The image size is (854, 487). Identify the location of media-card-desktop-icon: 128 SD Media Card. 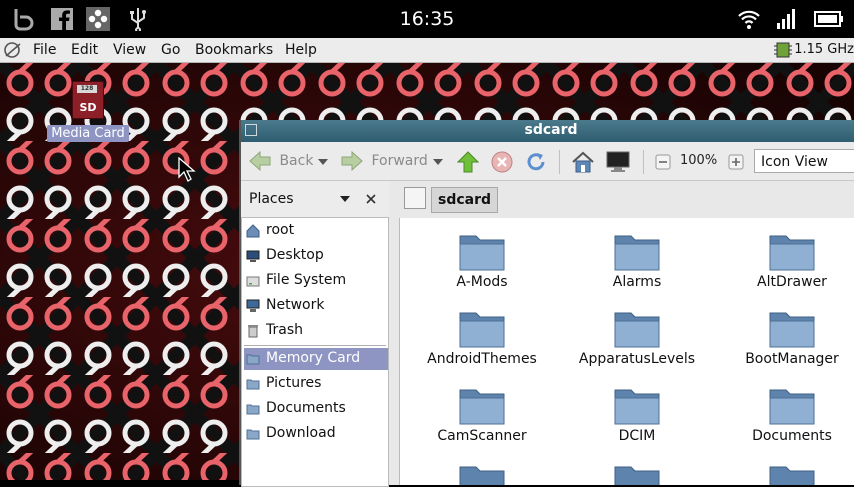
(88, 111).